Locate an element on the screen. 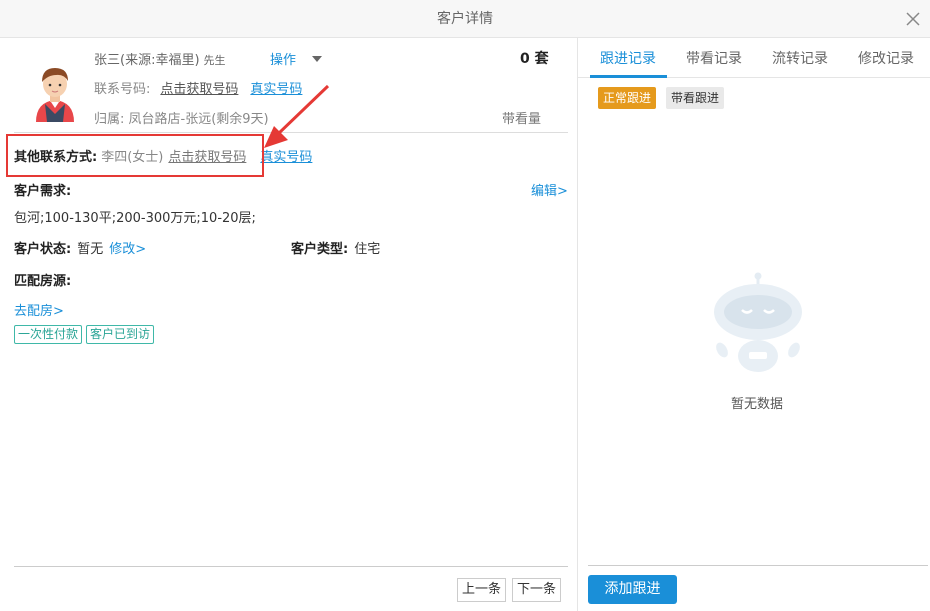  highlight-box is located at coordinates (135, 155).